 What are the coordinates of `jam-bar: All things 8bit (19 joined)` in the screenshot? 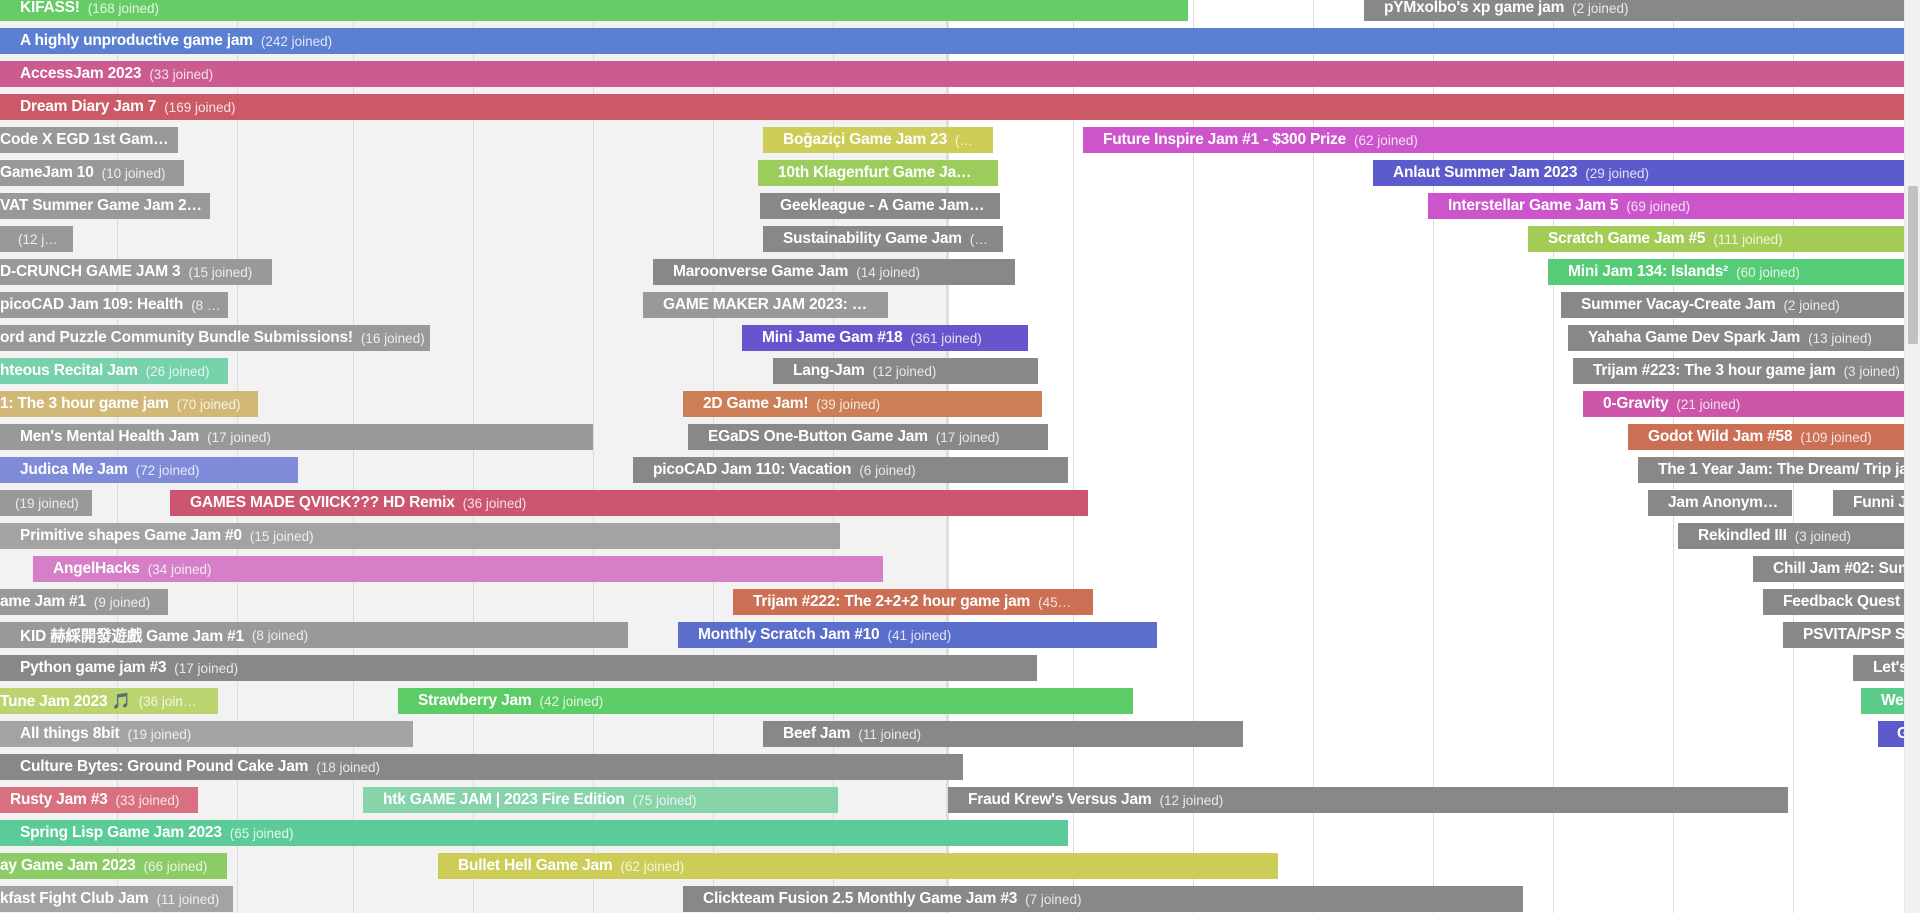 It's located at (206, 734).